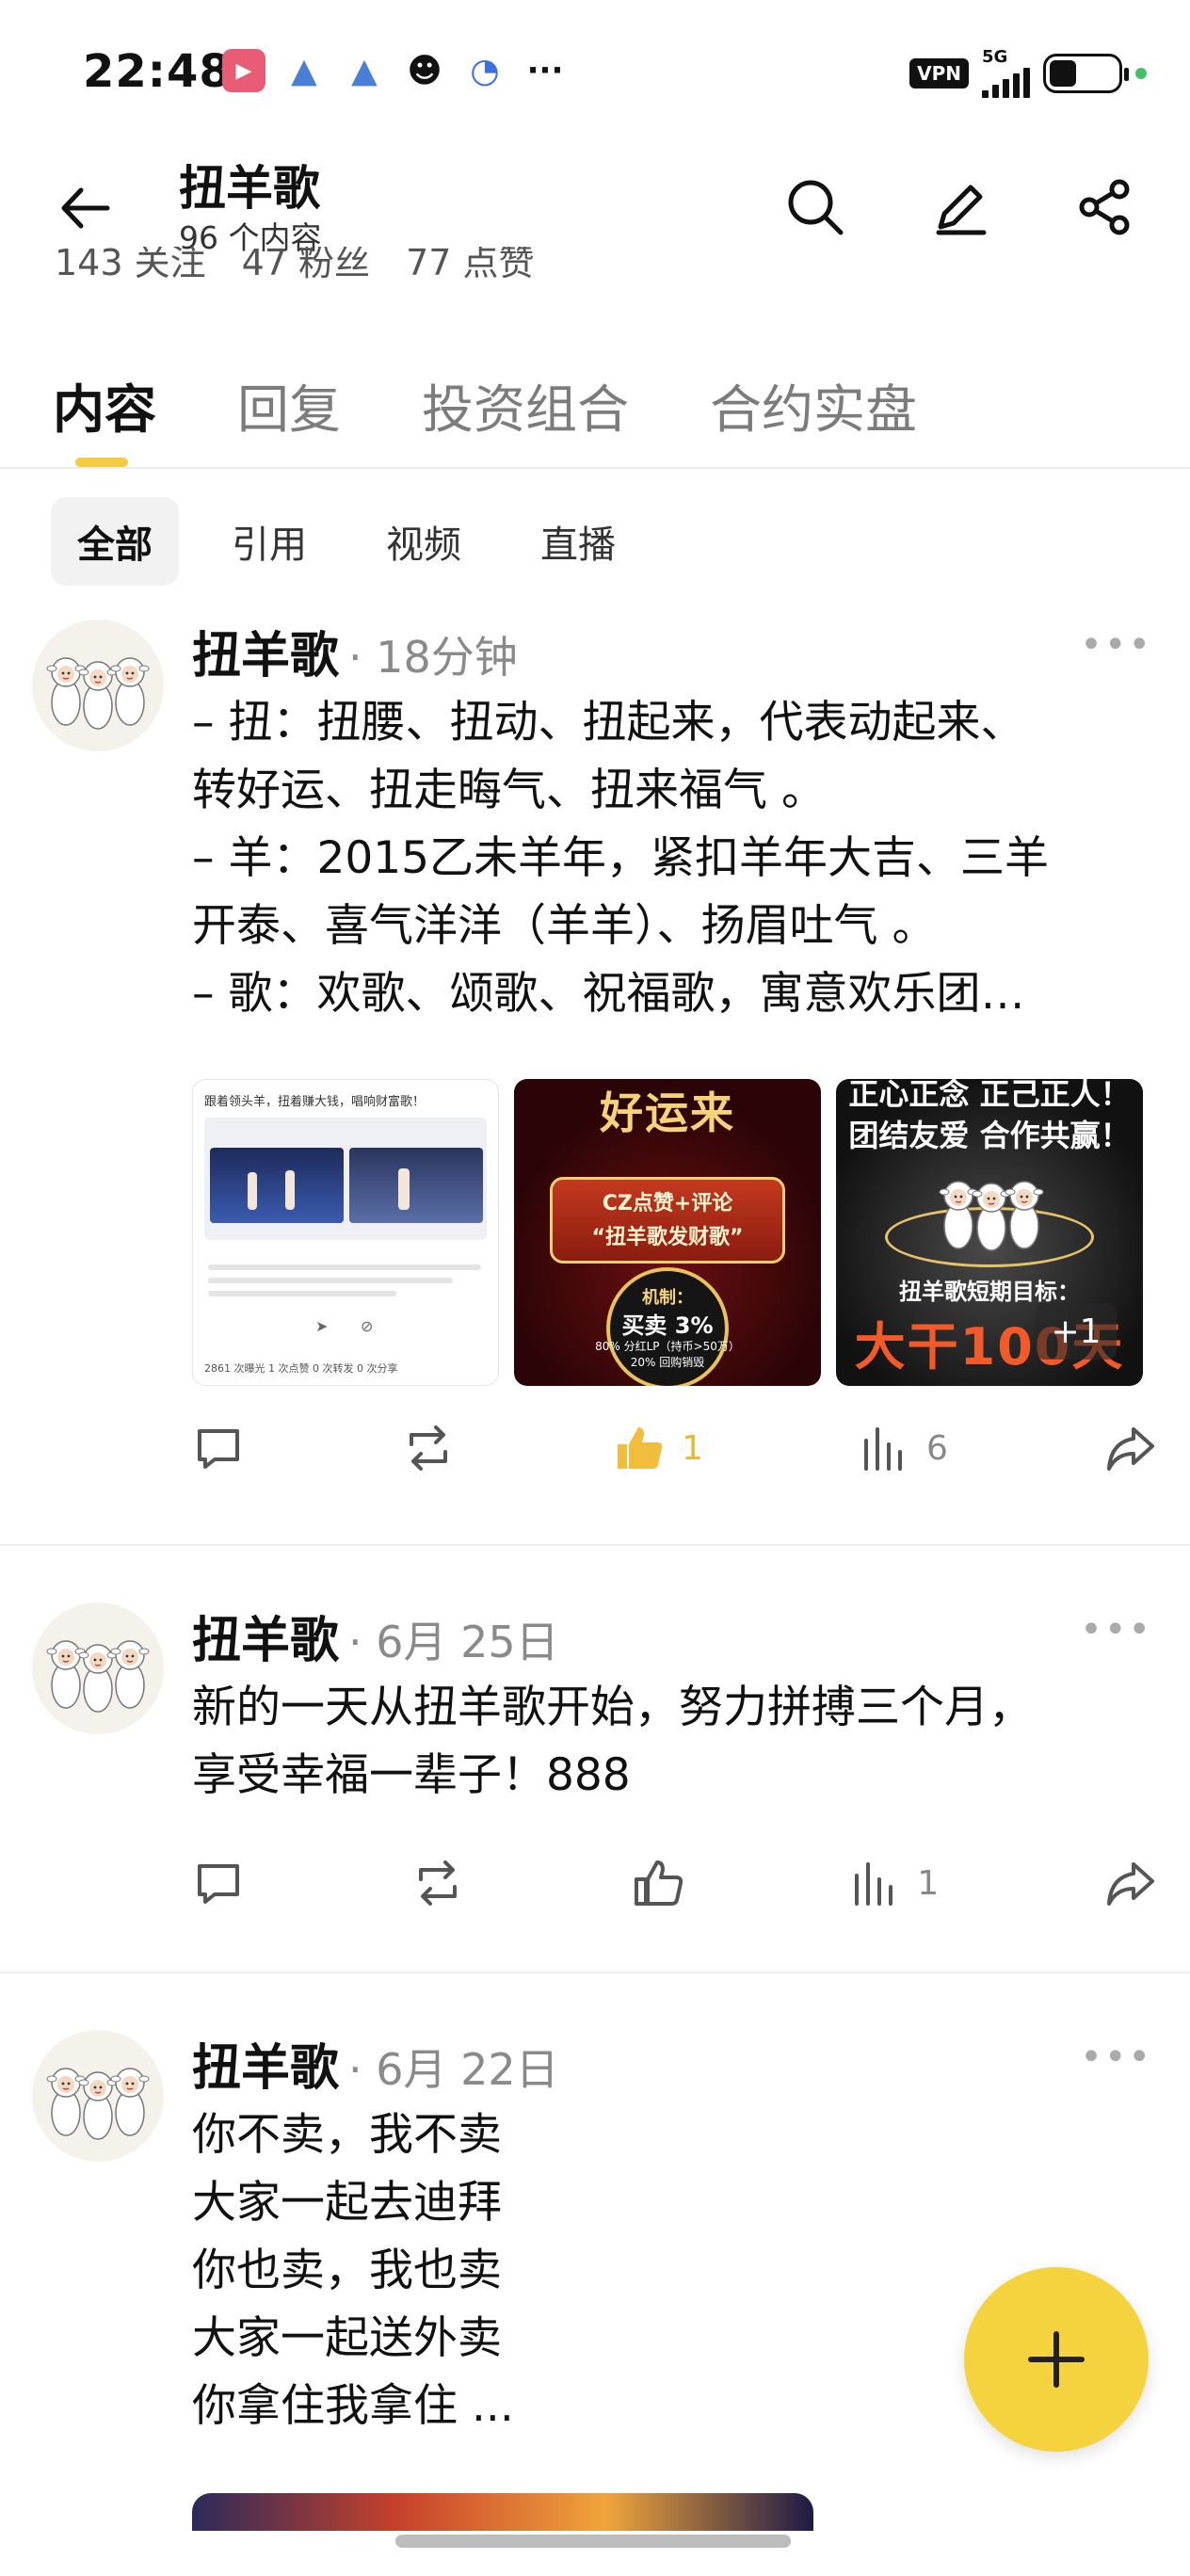 Image resolution: width=1190 pixels, height=2576 pixels. I want to click on app-triangle-icon-2: ▲, so click(364, 70).